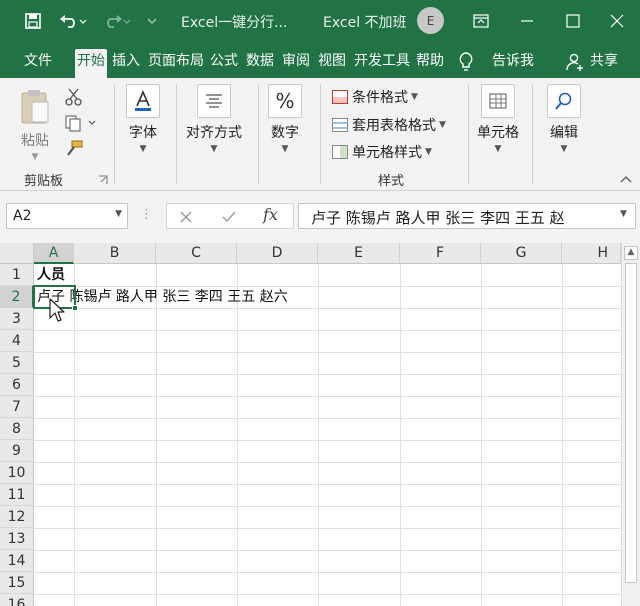  Describe the element at coordinates (260, 64) in the screenshot. I see `tab-data: 数据` at that location.